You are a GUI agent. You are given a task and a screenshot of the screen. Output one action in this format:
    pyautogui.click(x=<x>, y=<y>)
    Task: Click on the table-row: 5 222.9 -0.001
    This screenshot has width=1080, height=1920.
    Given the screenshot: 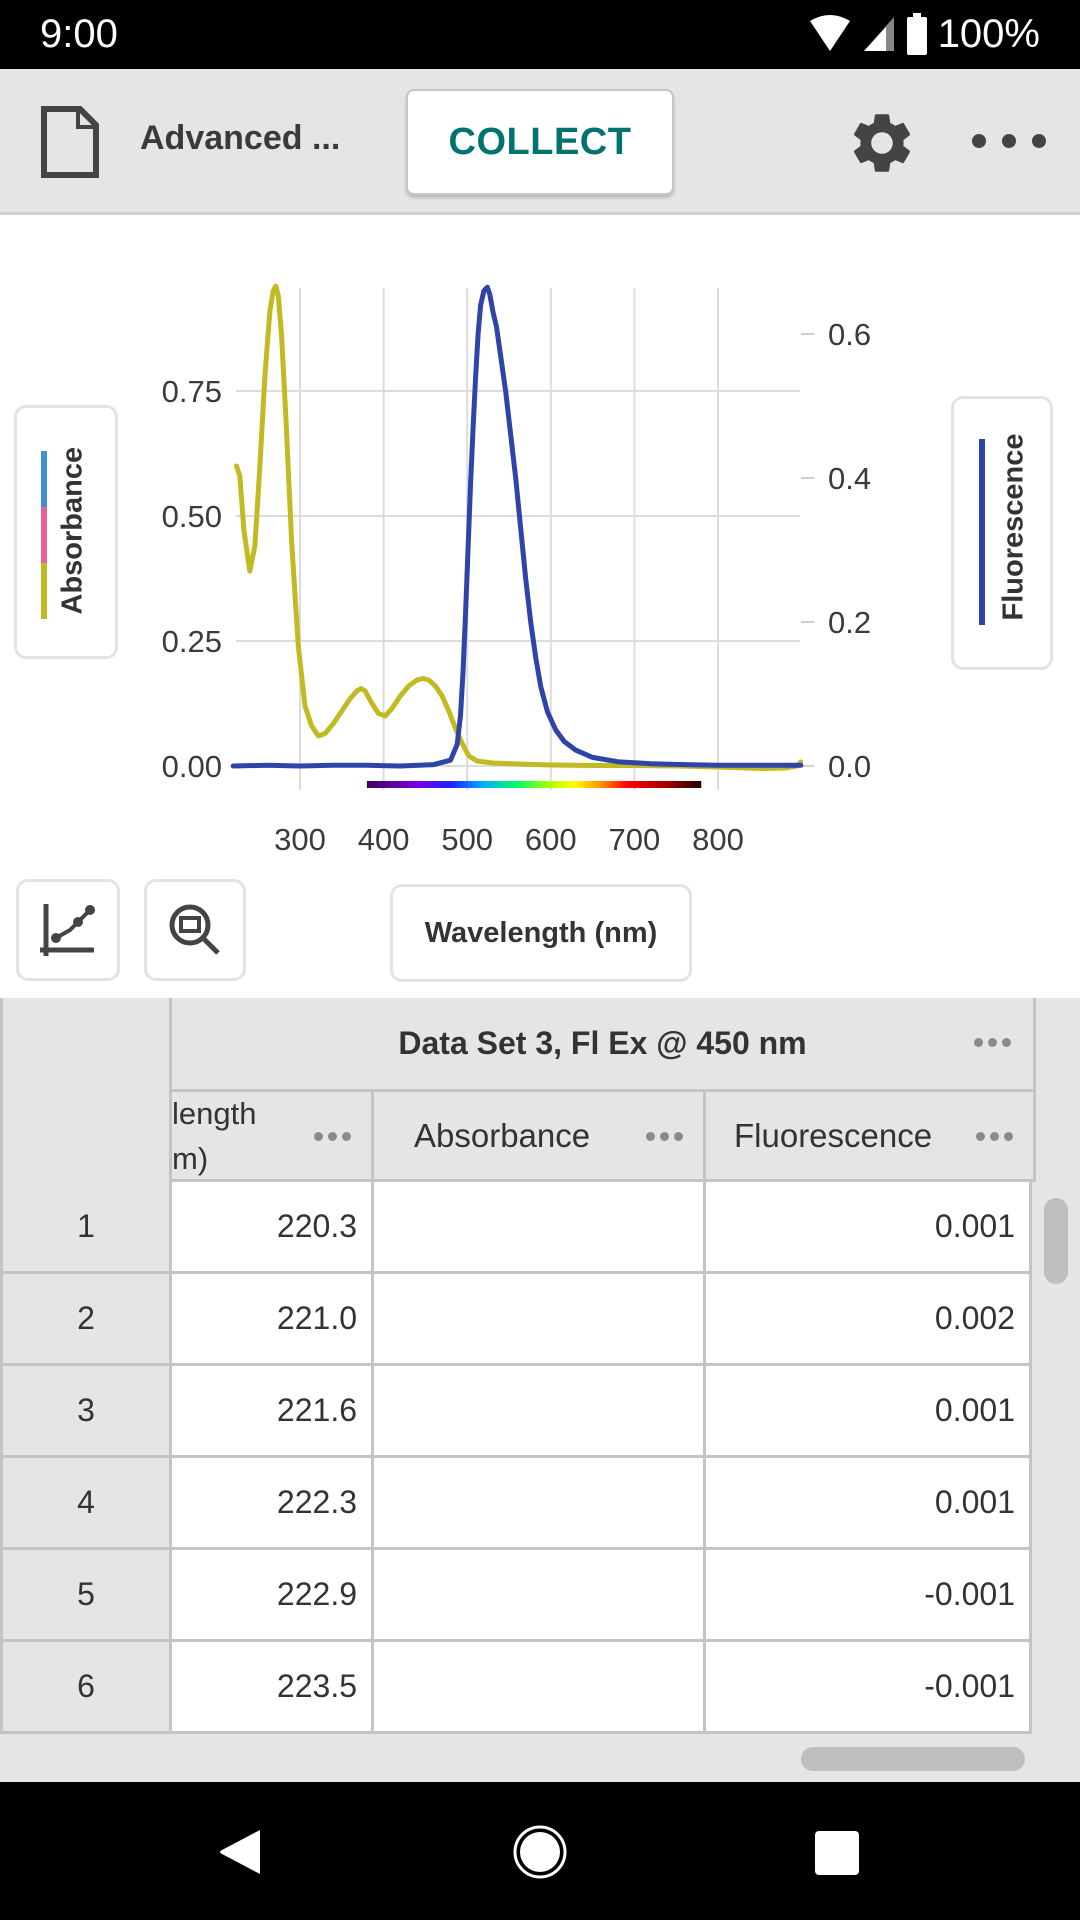 What is the action you would take?
    pyautogui.click(x=516, y=1596)
    